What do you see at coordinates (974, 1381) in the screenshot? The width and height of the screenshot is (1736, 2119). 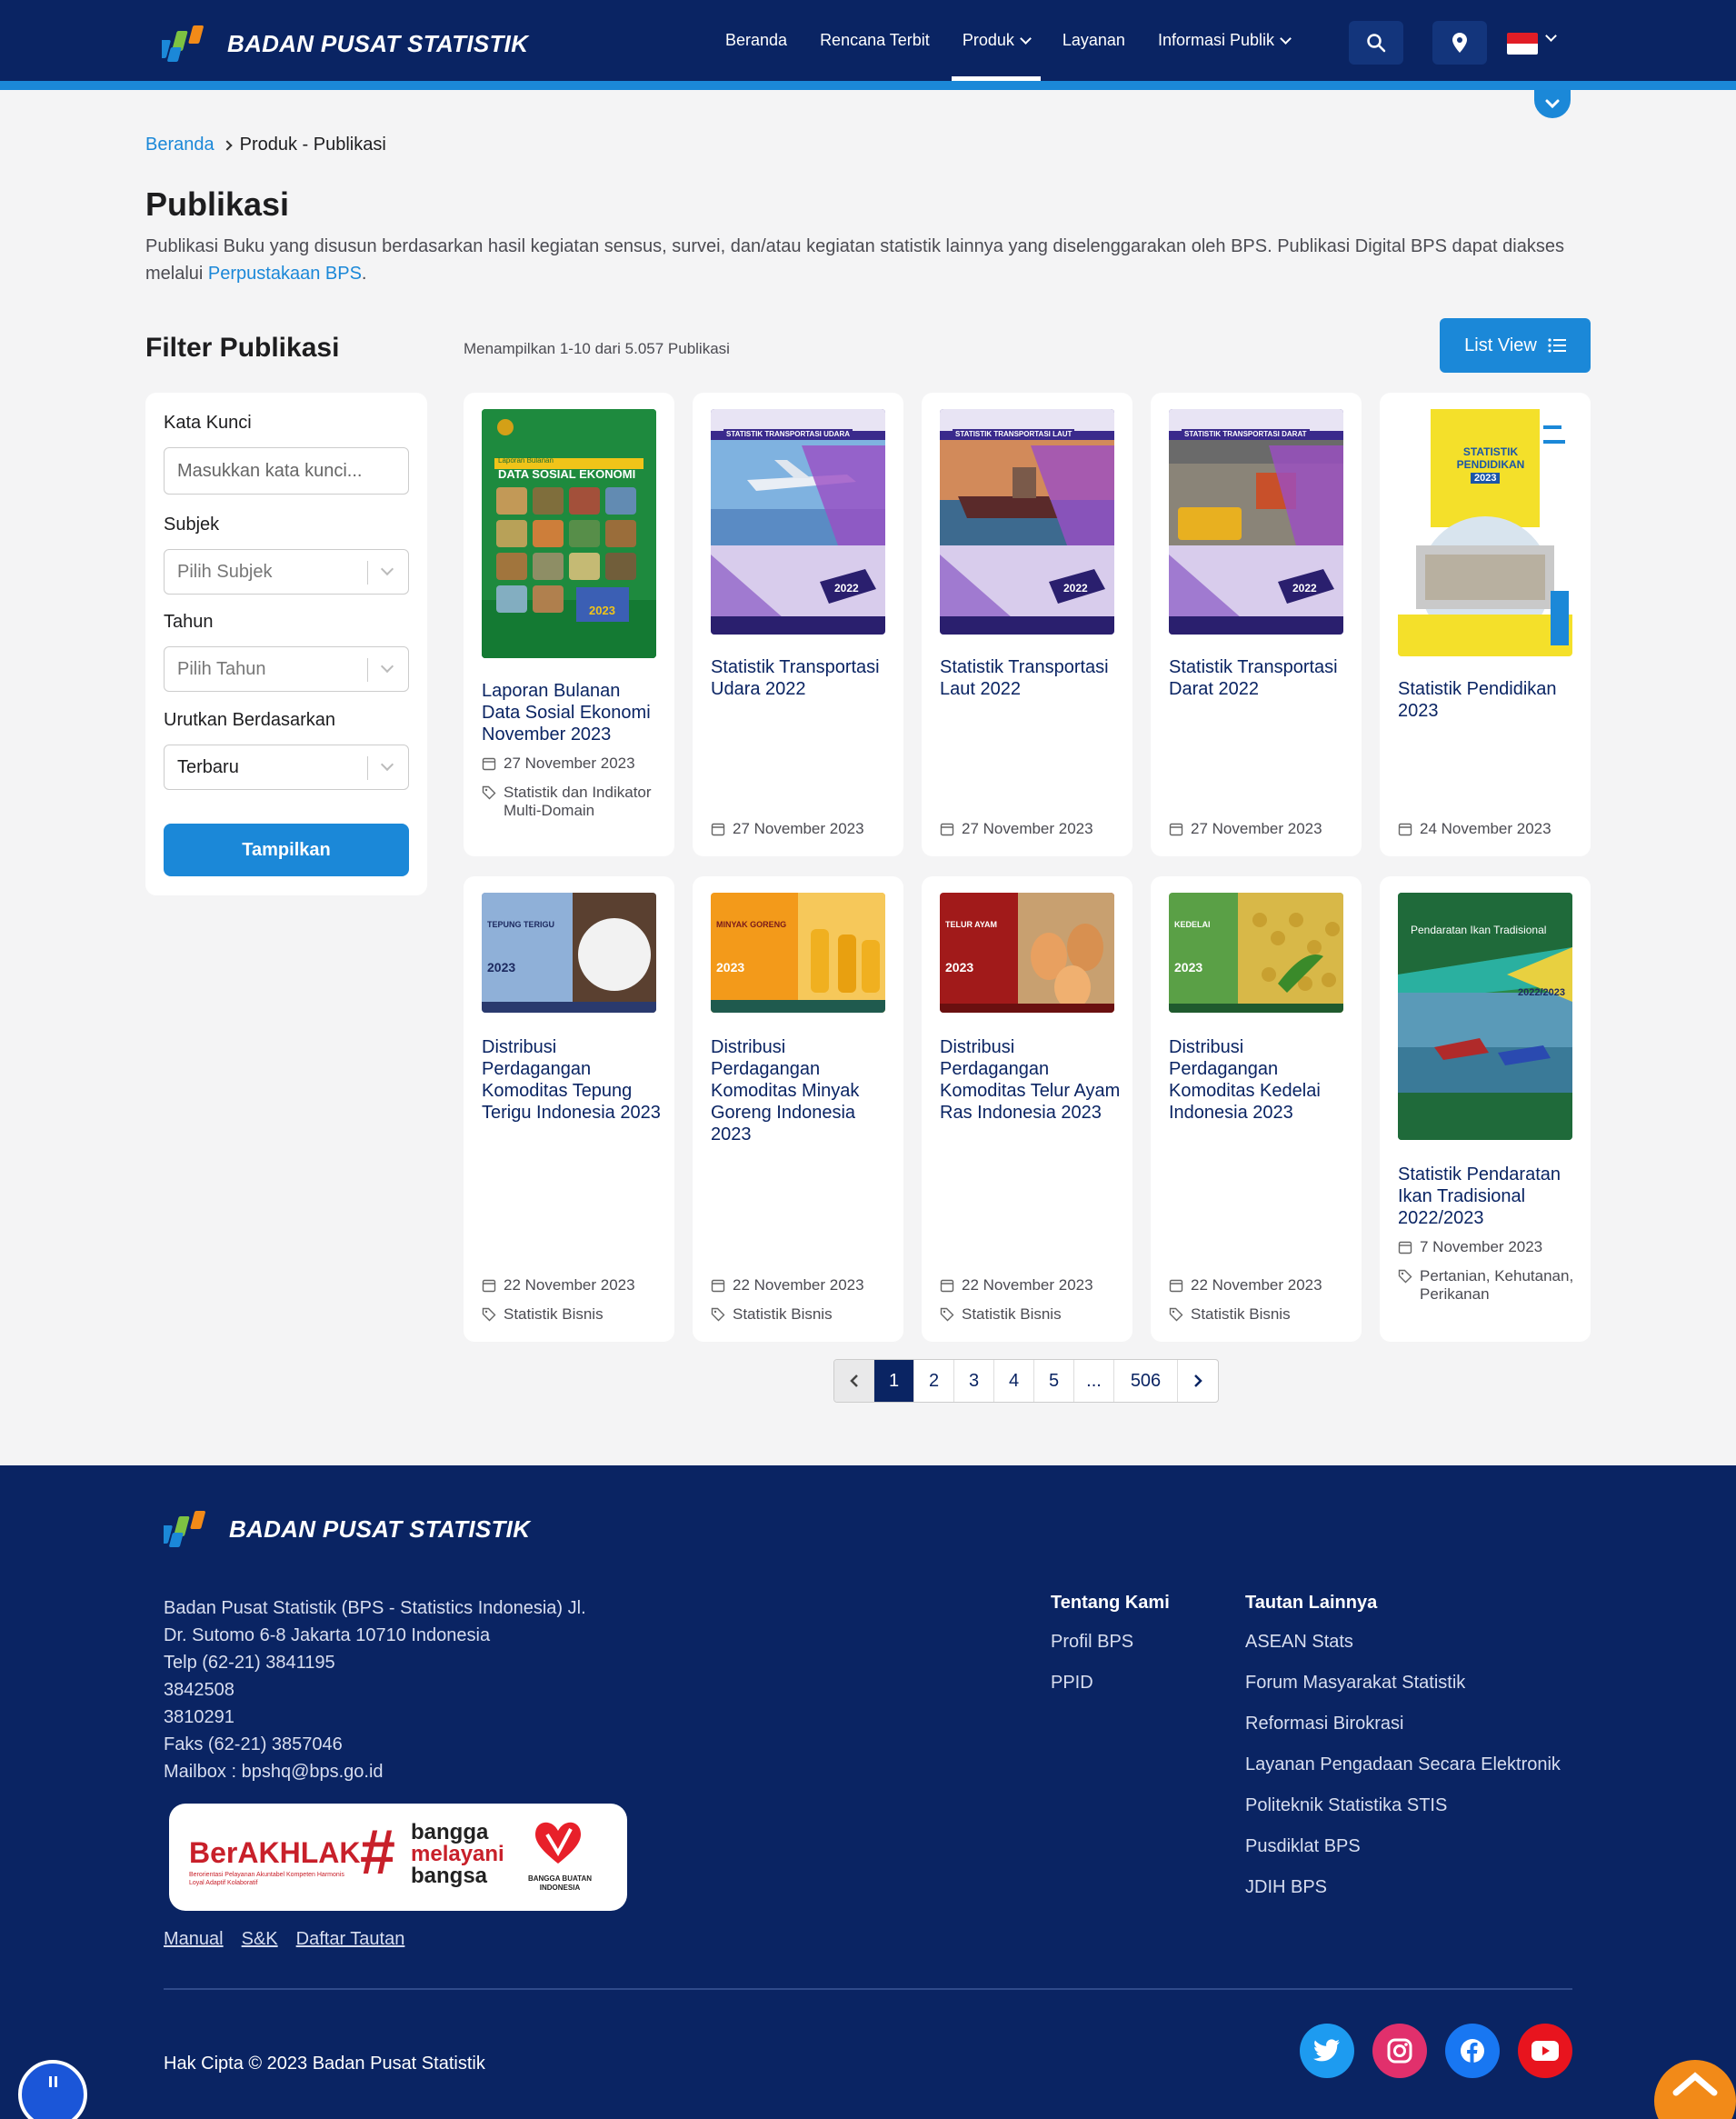 I see `page-button: 3` at bounding box center [974, 1381].